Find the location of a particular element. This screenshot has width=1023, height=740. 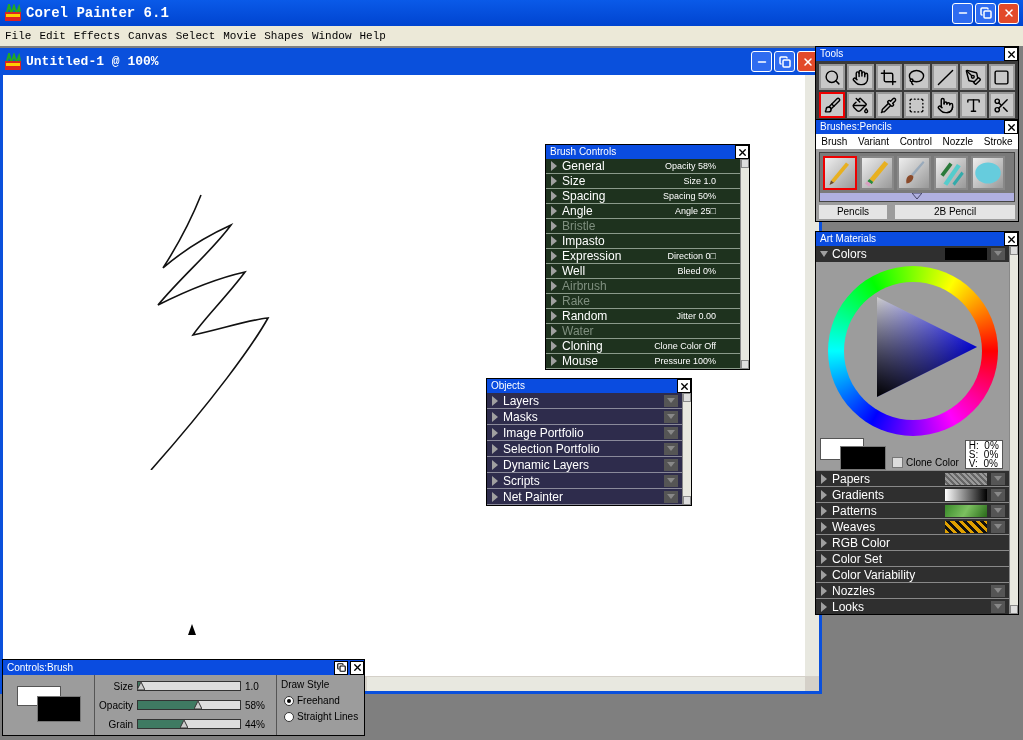

section-row: Expression Direction 0□ is located at coordinates (643, 256).